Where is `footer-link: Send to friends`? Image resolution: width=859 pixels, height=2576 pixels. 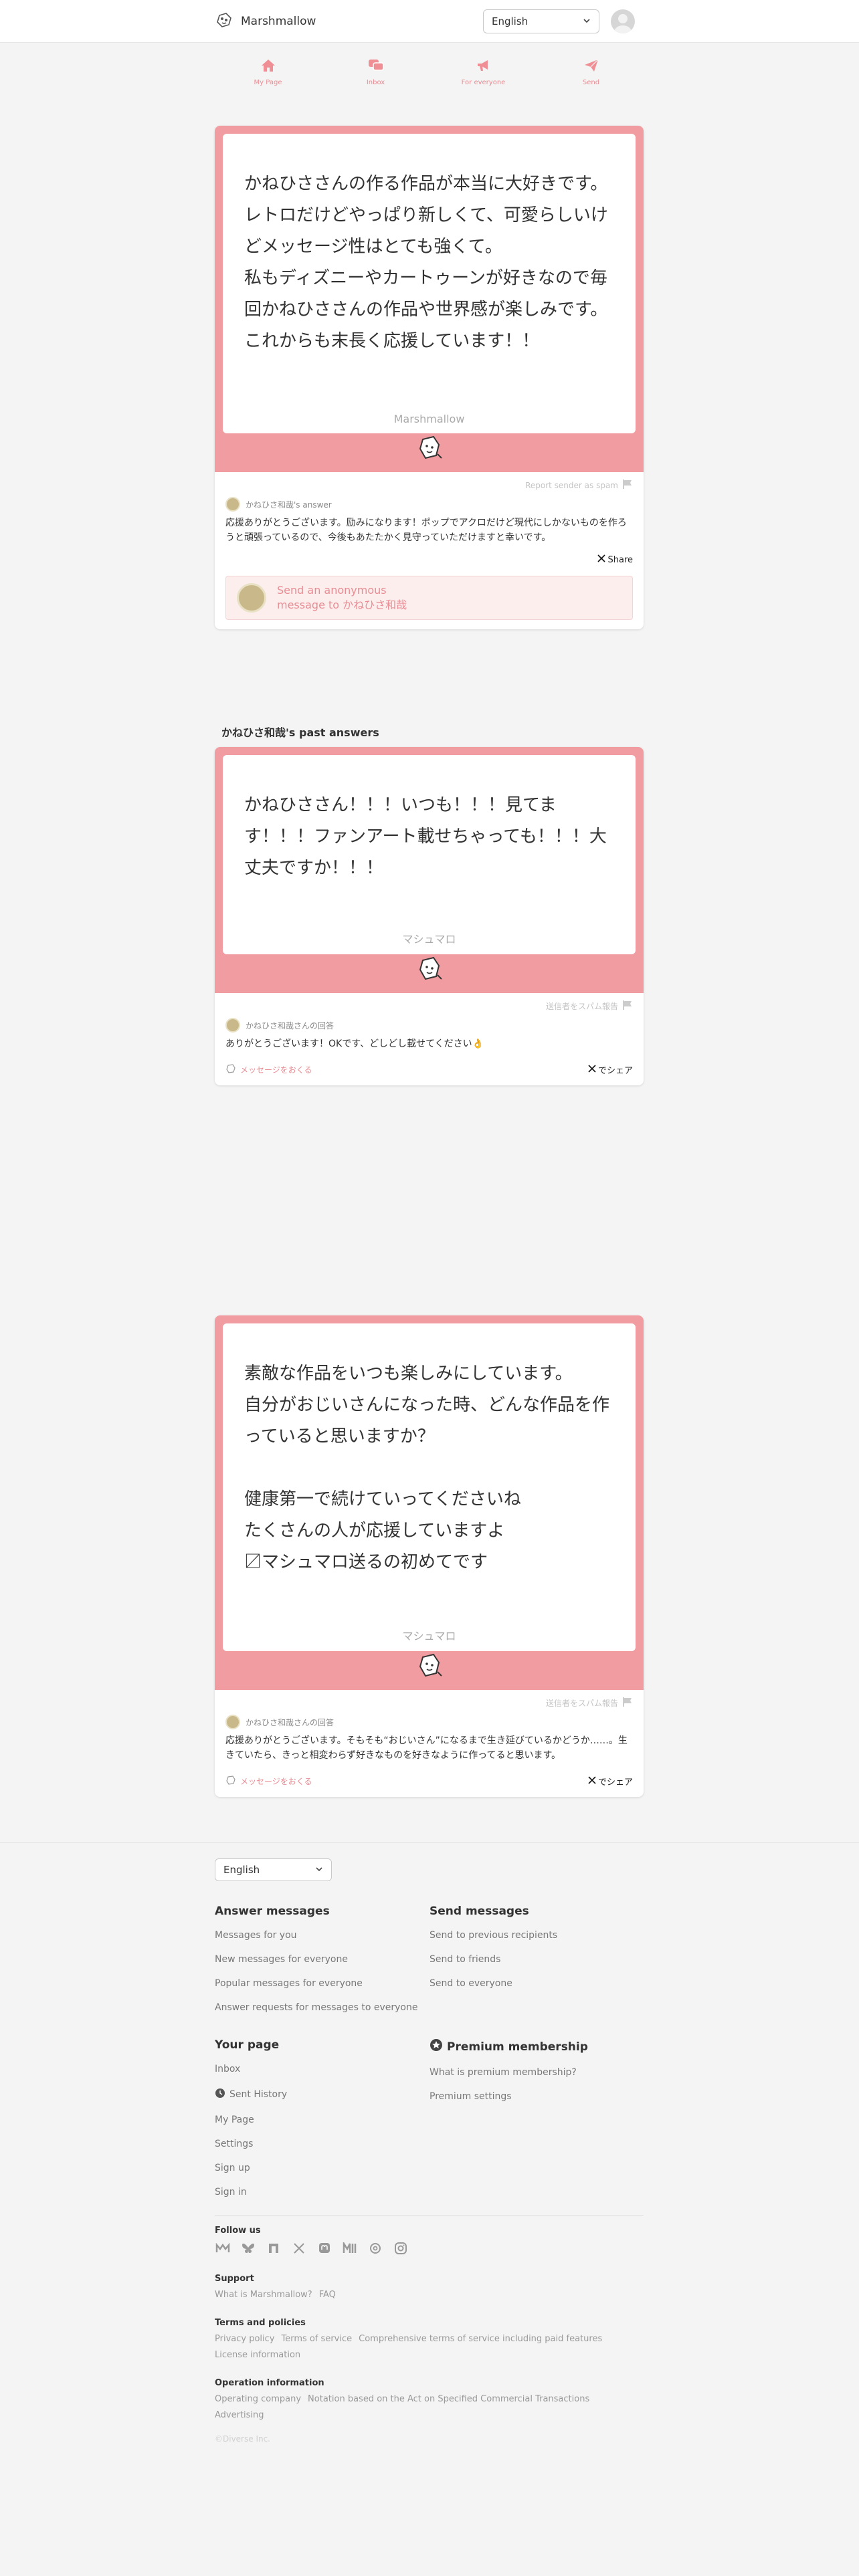 footer-link: Send to friends is located at coordinates (533, 1960).